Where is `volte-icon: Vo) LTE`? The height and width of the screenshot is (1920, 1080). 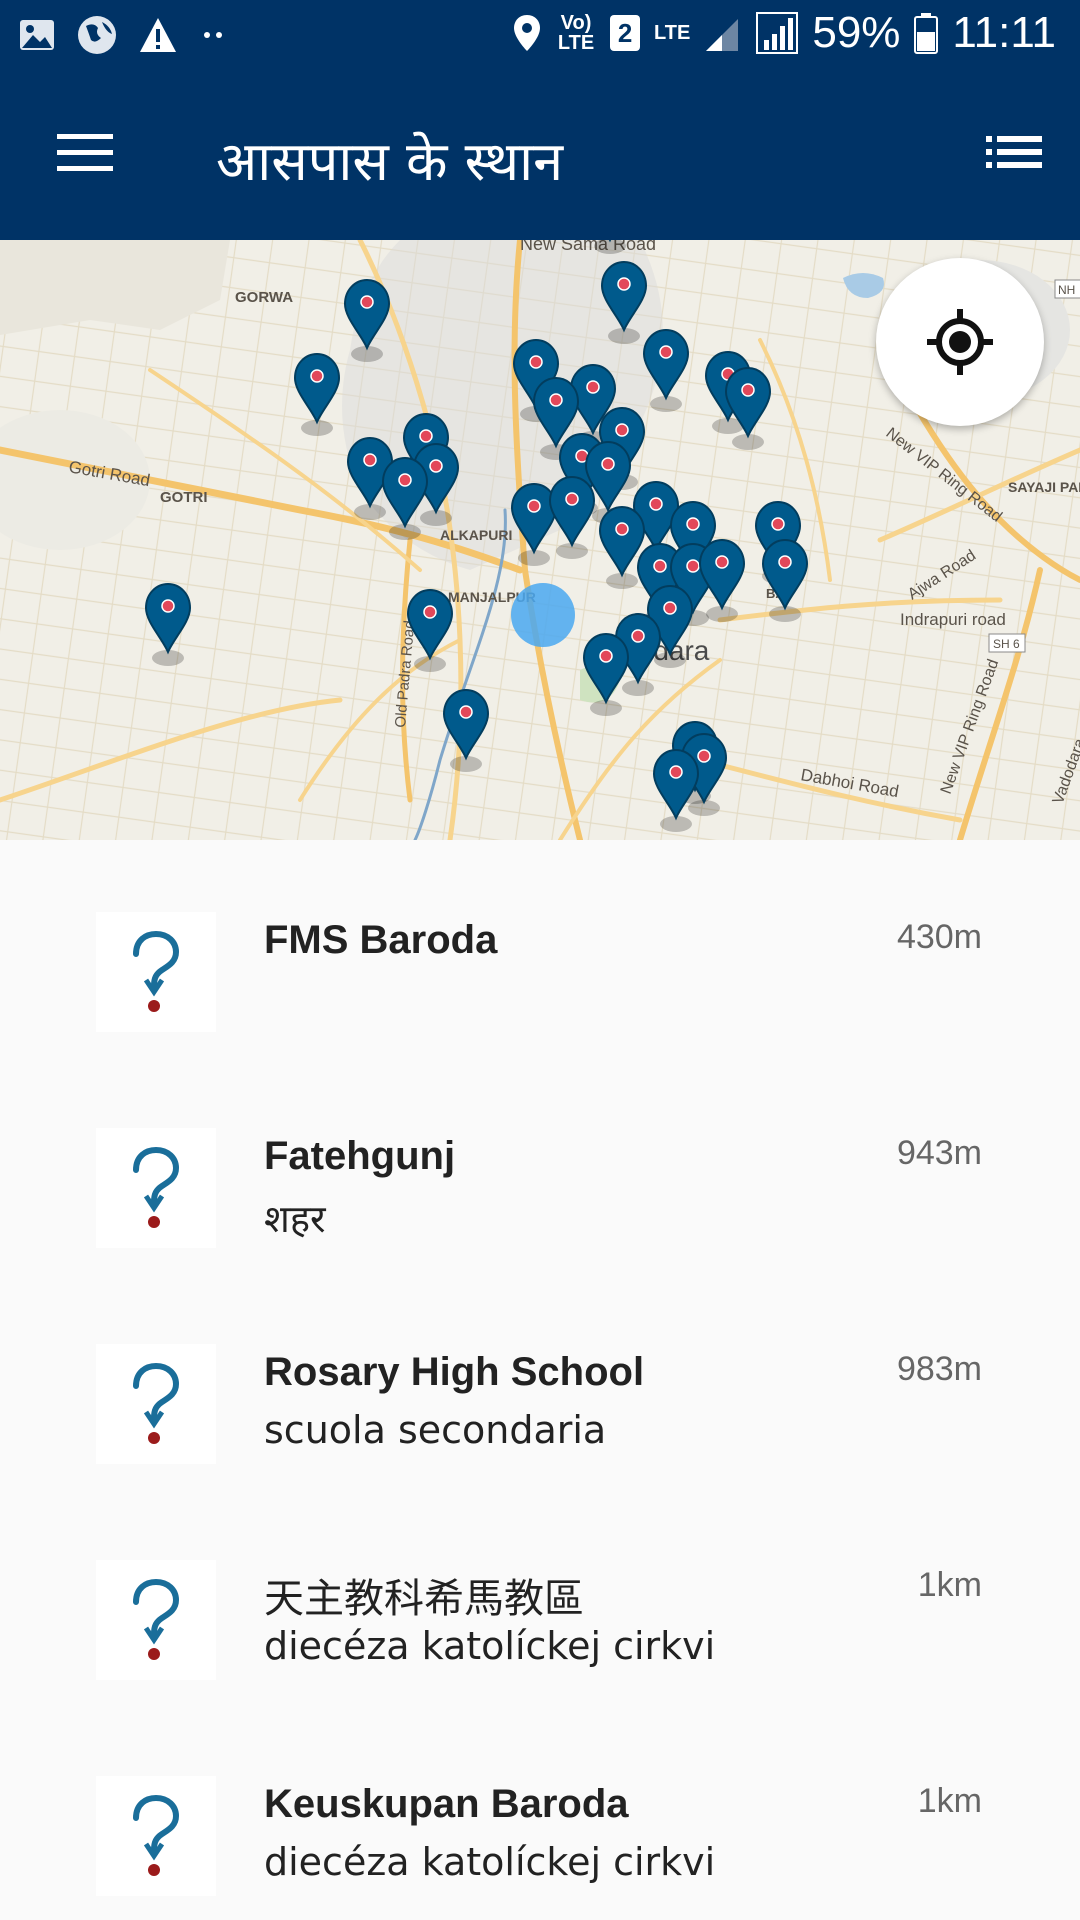
volte-icon: Vo) LTE is located at coordinates (576, 33).